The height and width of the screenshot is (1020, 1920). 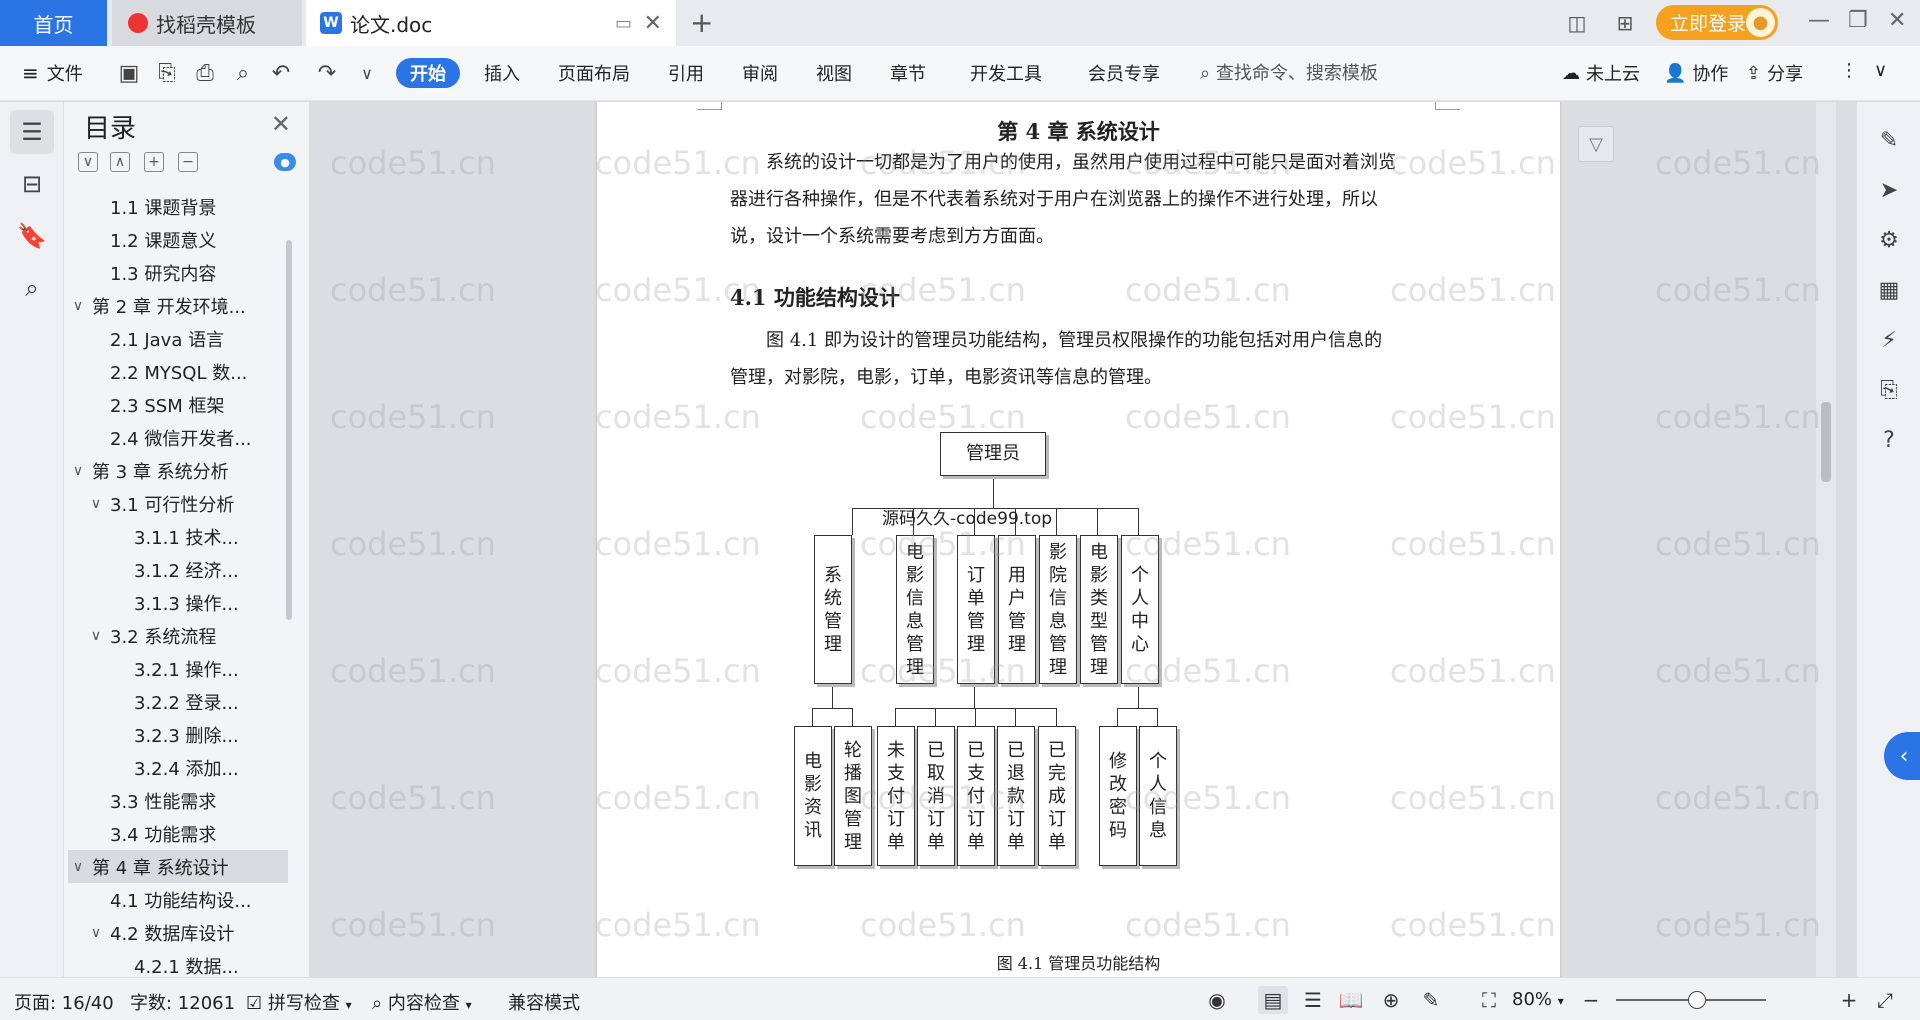 I want to click on pen-mode-icon: ✎, so click(x=1431, y=1000).